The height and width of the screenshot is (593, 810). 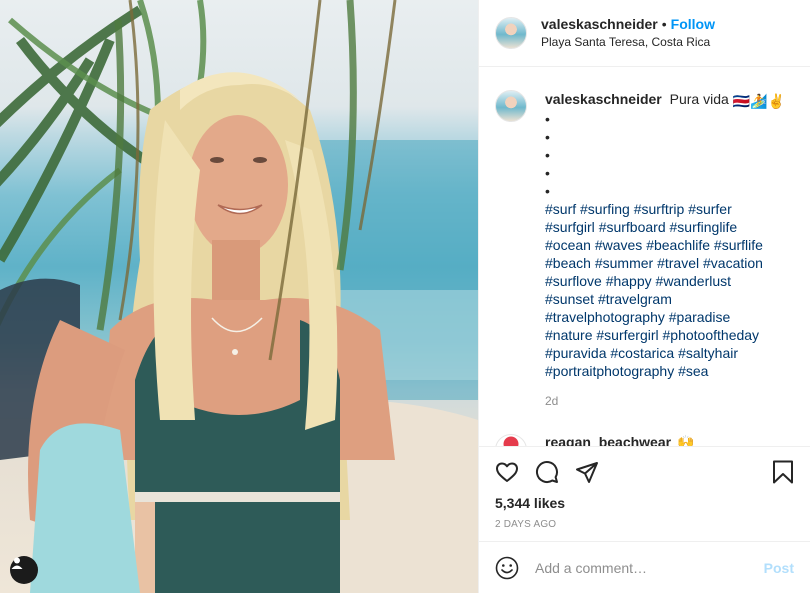 I want to click on bookmark-icon, so click(x=774, y=472).